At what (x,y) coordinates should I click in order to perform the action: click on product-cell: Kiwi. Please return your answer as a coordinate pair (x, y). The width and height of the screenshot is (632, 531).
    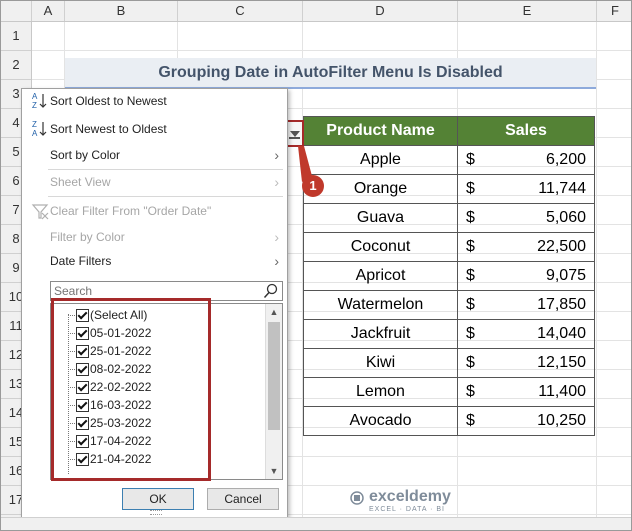
    Looking at the image, I should click on (380, 363).